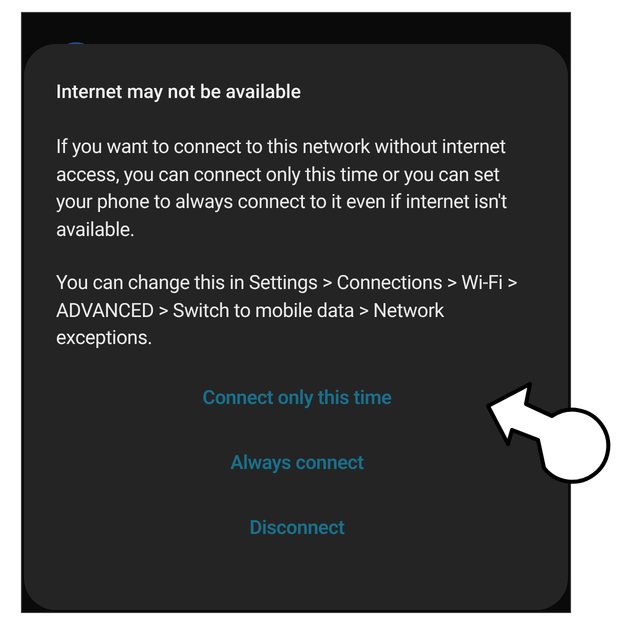  I want to click on dialog-message: You can change this in Settings > Connections > Wi-Fi > ADVANCED > Switch to mobile data > Network exceptions., so click(287, 310).